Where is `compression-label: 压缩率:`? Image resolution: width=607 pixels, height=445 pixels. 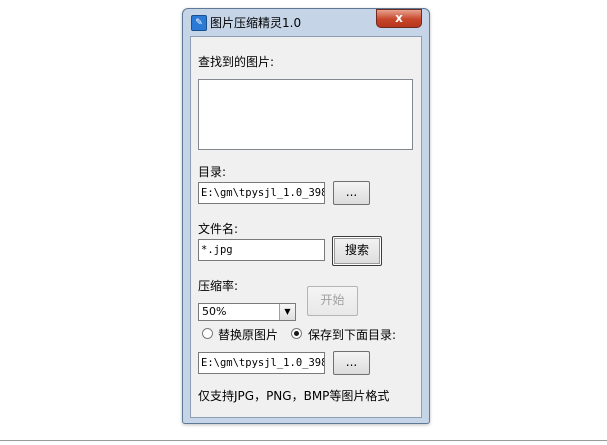
compression-label: 压缩率: is located at coordinates (218, 286).